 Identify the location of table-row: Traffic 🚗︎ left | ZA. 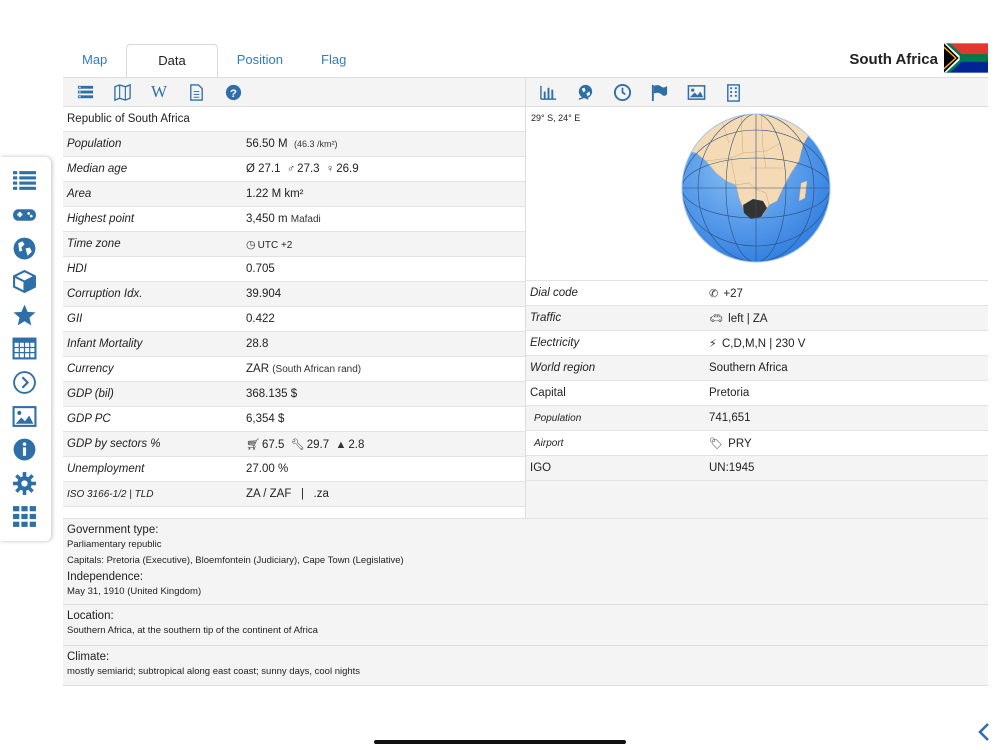
(757, 318).